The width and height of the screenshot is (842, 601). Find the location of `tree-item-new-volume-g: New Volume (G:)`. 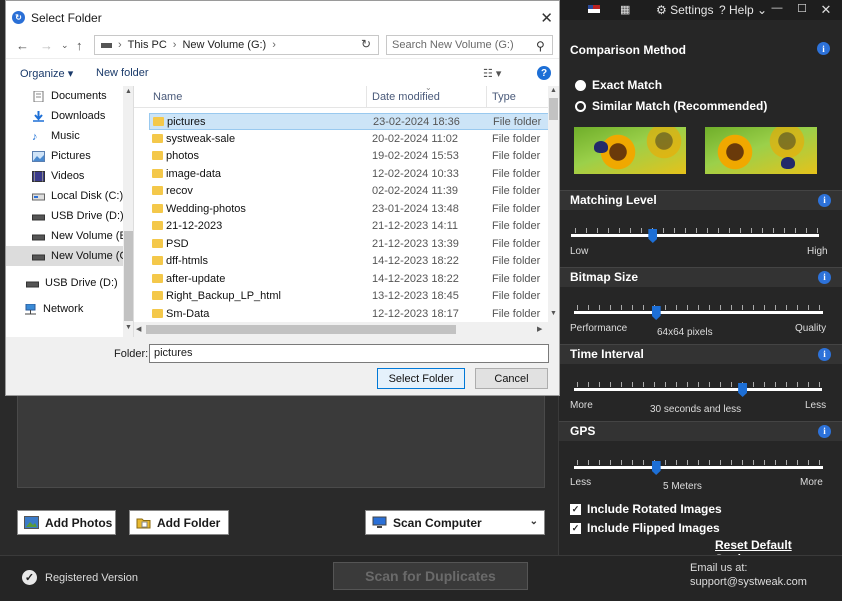

tree-item-new-volume-g: New Volume (G:) is located at coordinates (64, 256).